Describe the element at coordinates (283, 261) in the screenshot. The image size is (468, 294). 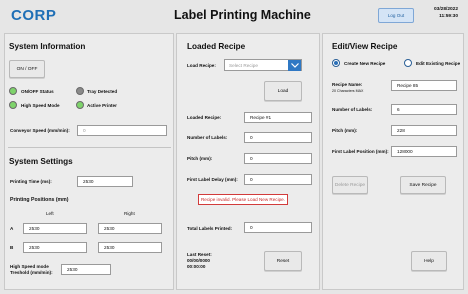
I see `reset-button: Reset` at that location.